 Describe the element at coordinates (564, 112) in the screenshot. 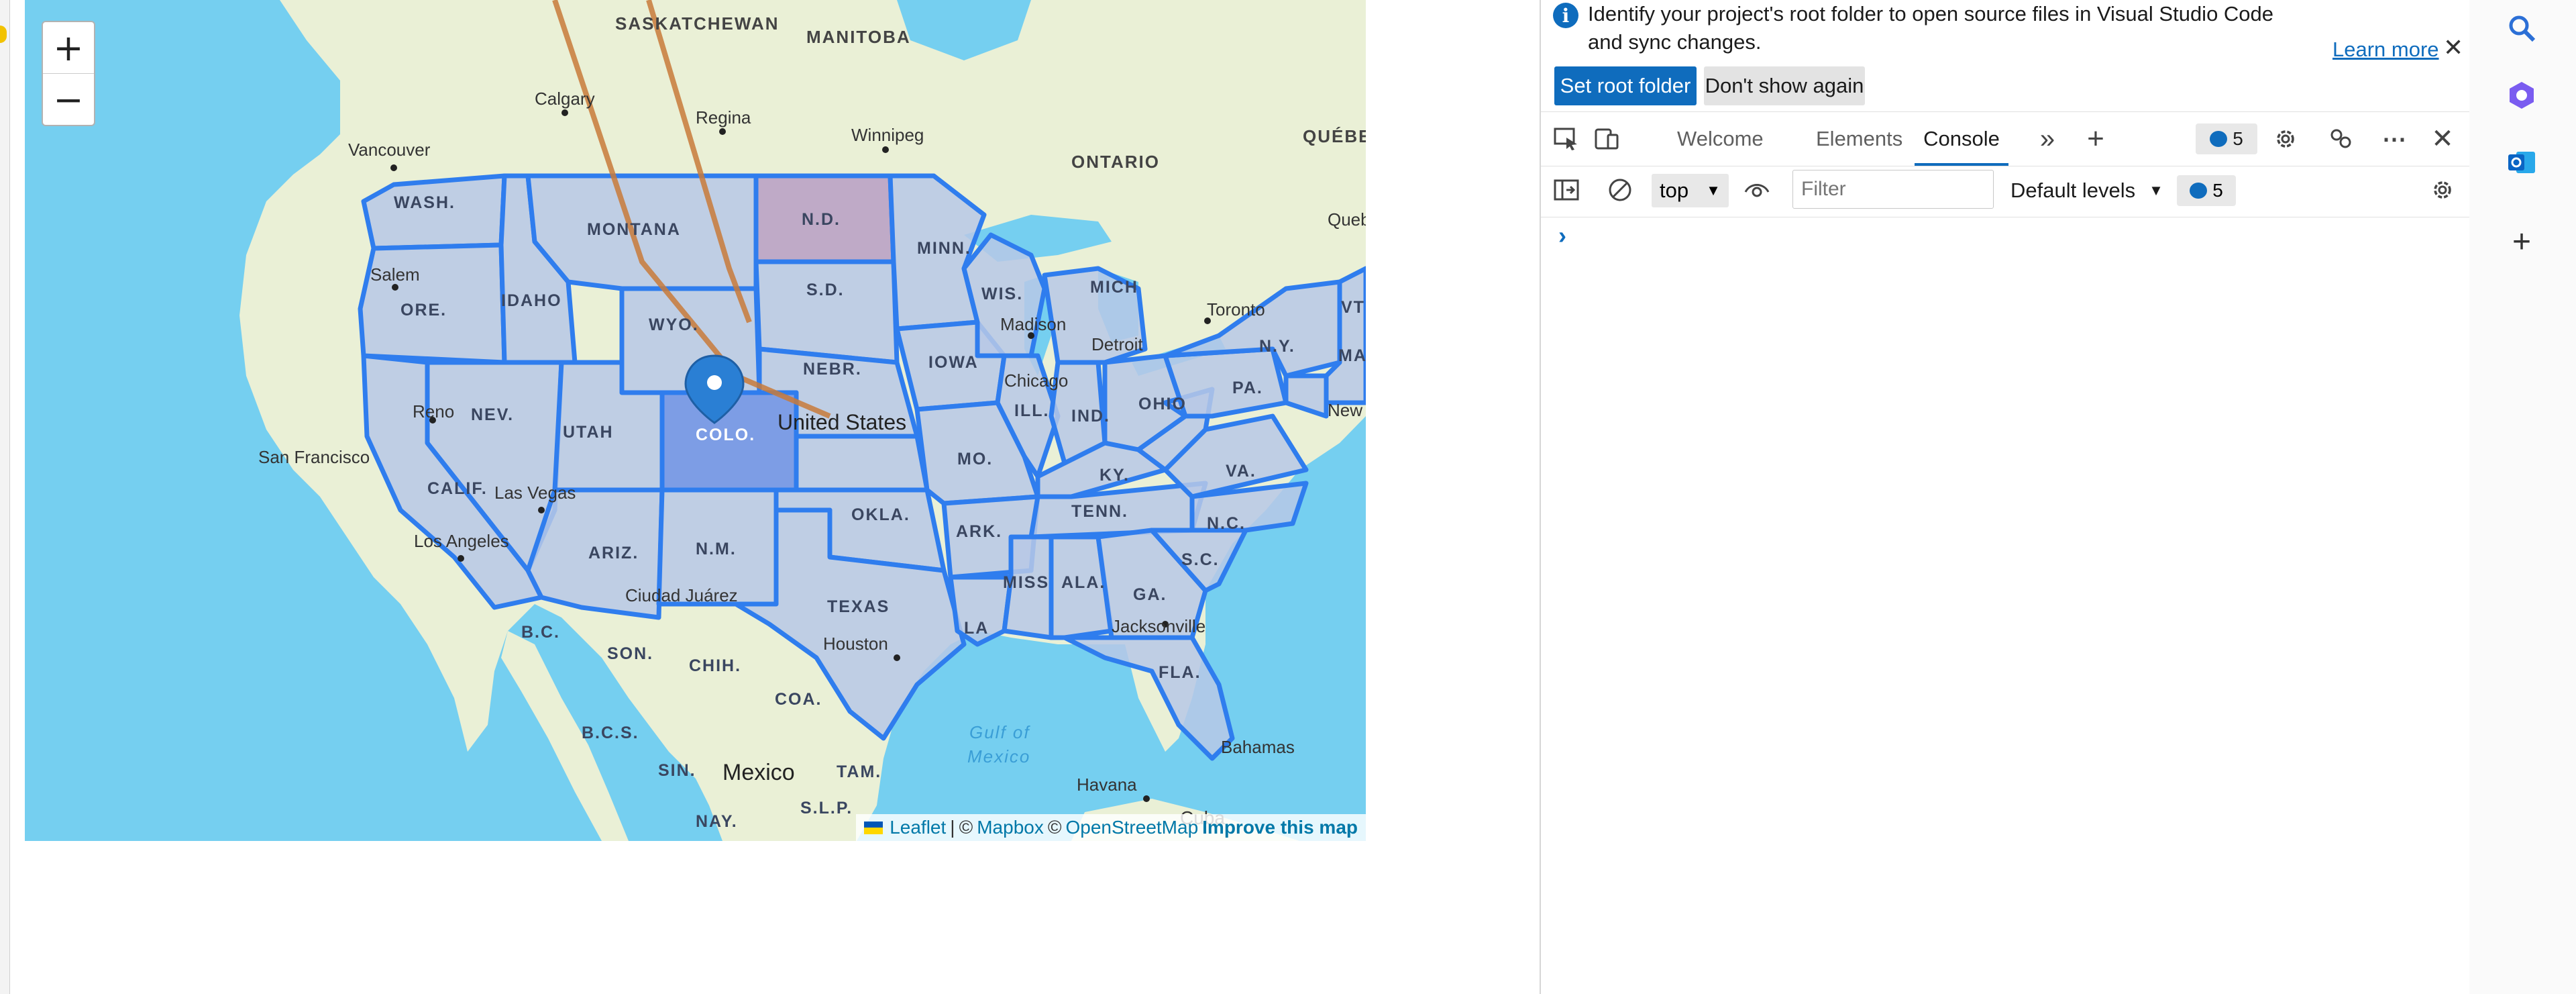

I see `city-dot-calgary` at that location.